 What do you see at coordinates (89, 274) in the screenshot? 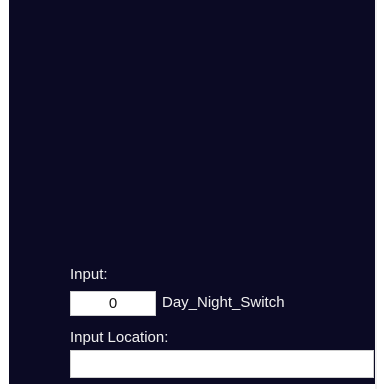
I see `input-label: Input:` at bounding box center [89, 274].